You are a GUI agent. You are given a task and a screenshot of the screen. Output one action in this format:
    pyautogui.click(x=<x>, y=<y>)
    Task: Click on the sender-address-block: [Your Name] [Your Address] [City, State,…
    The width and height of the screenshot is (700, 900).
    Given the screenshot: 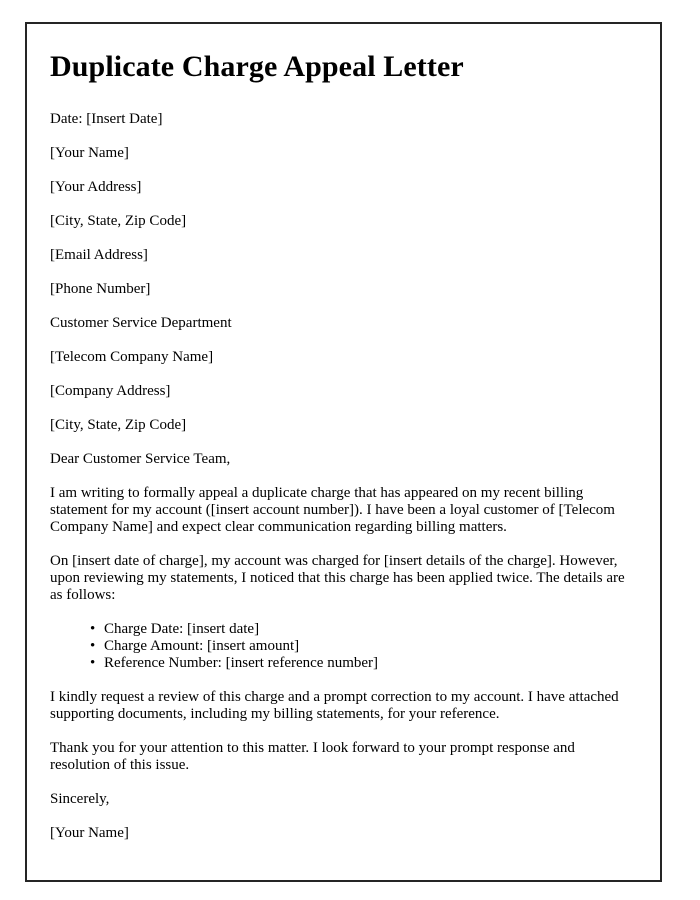 What is the action you would take?
    pyautogui.click(x=343, y=221)
    